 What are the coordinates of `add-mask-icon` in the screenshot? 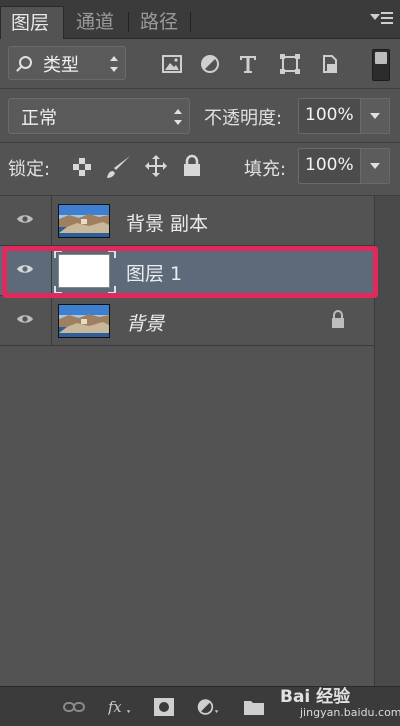 It's located at (164, 707).